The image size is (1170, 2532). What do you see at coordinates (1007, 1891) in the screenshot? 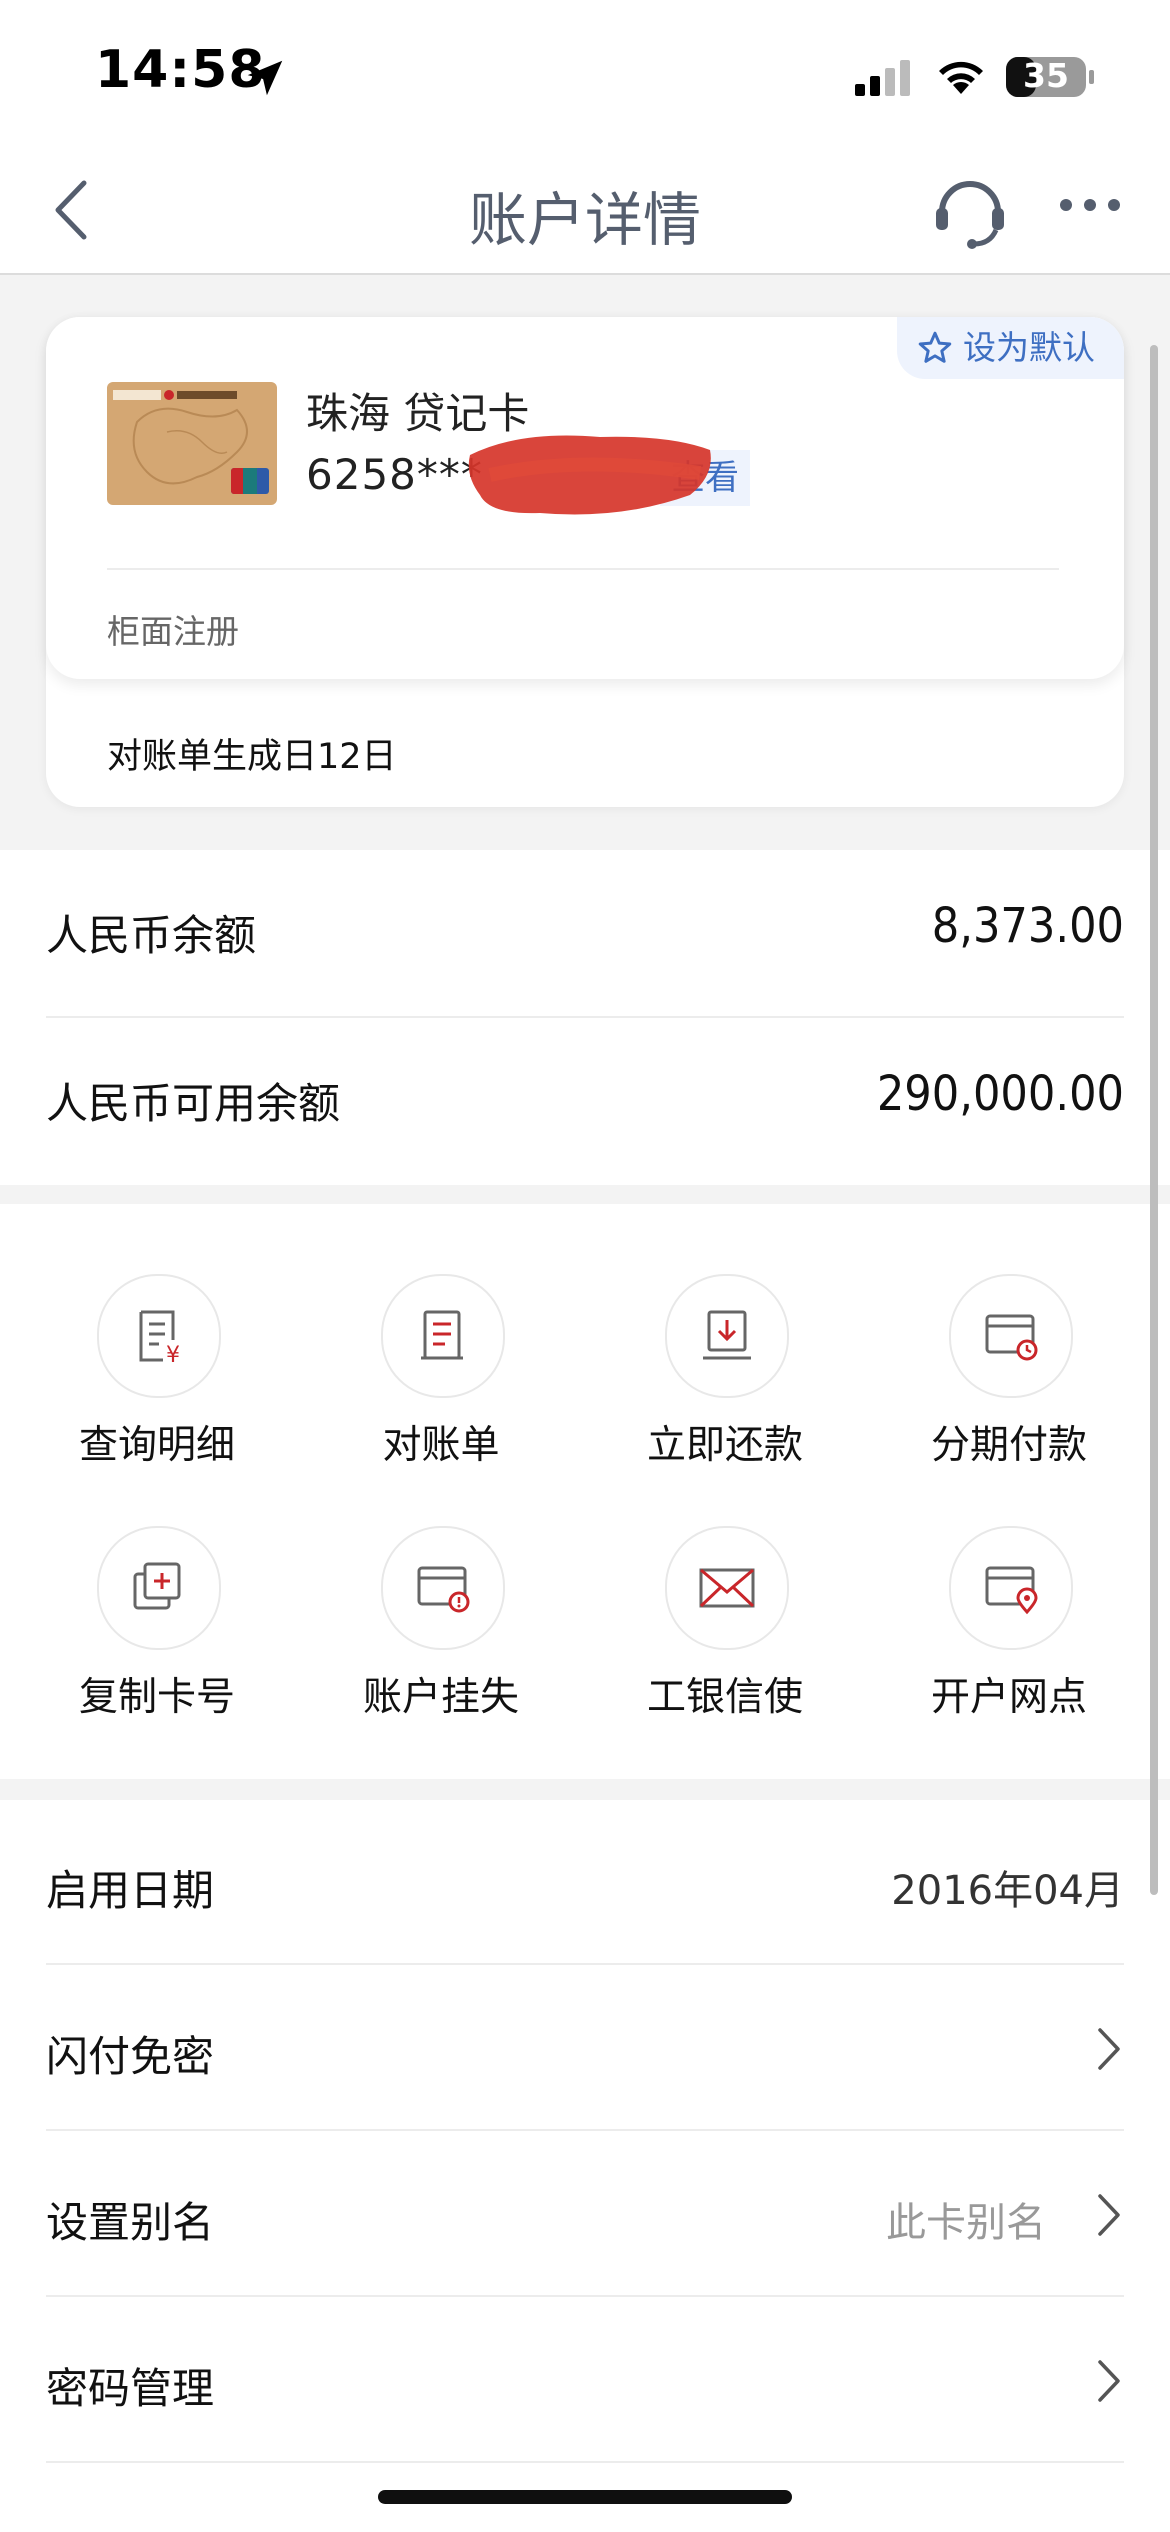
I see `activation-date-value: 2016年04月` at bounding box center [1007, 1891].